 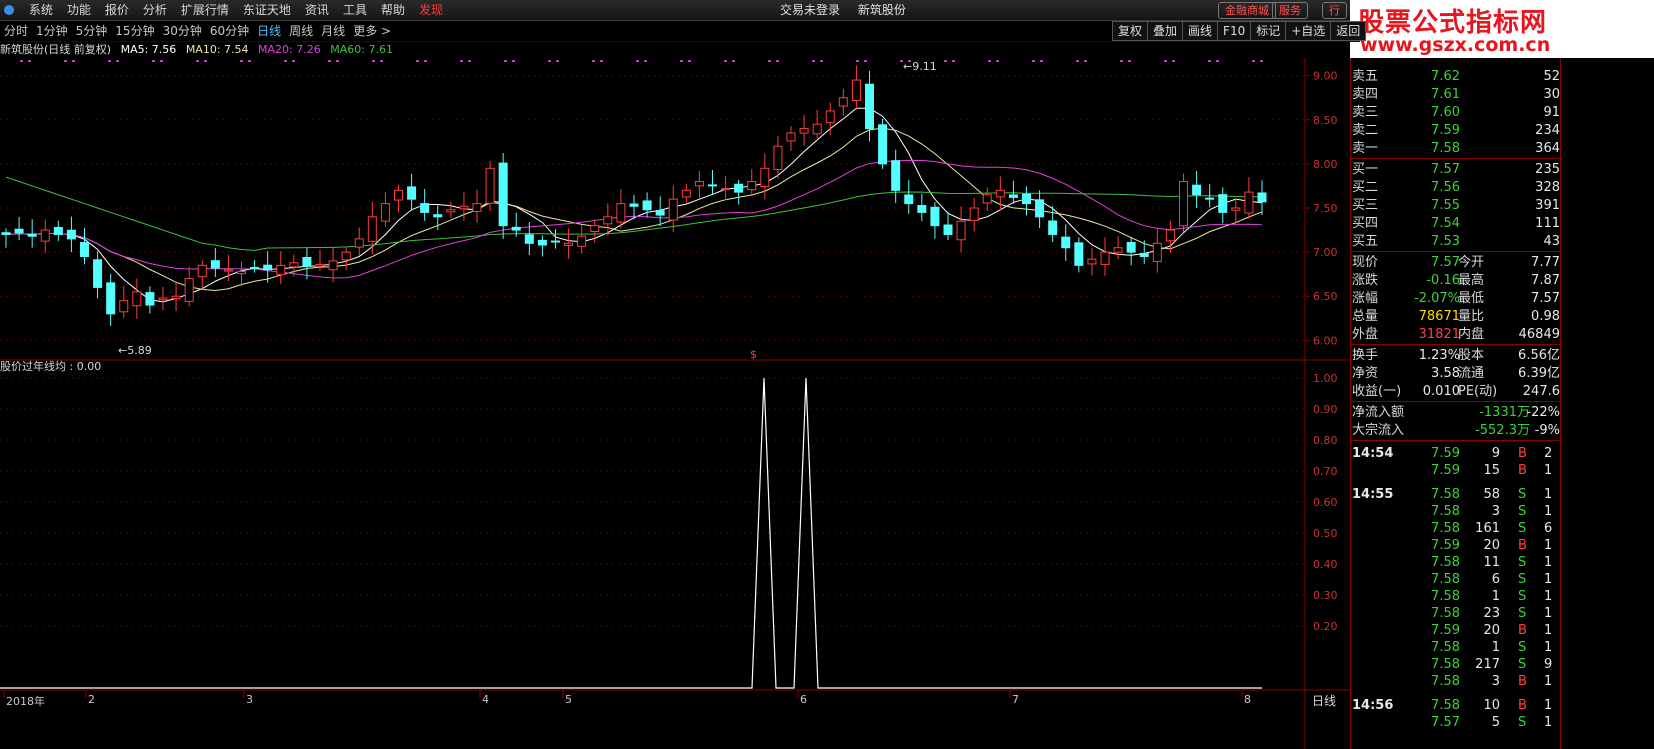 I want to click on tick-row: 7.58 6 S 1, so click(x=1455, y=579).